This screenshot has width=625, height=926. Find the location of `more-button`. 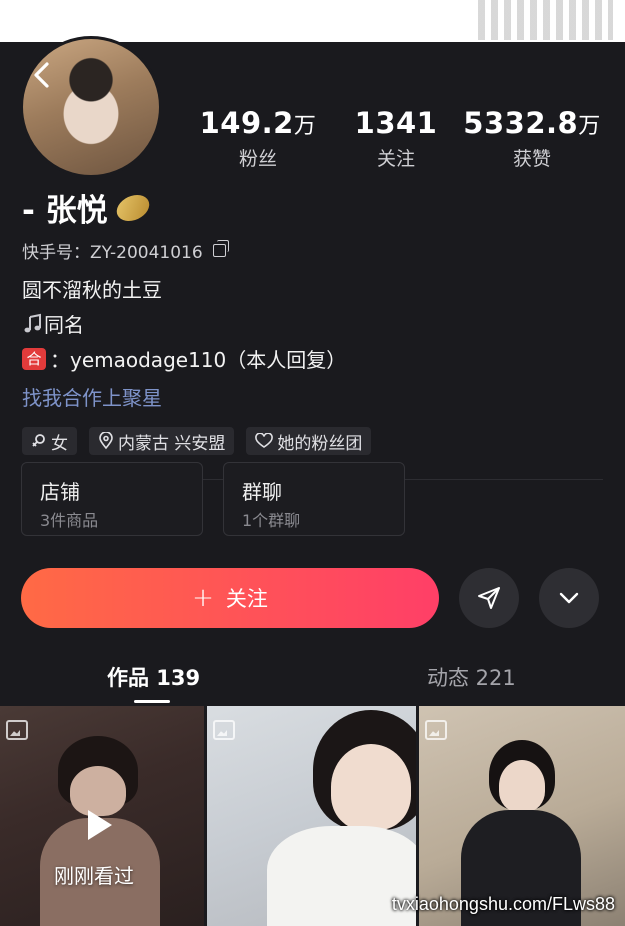

more-button is located at coordinates (569, 598).